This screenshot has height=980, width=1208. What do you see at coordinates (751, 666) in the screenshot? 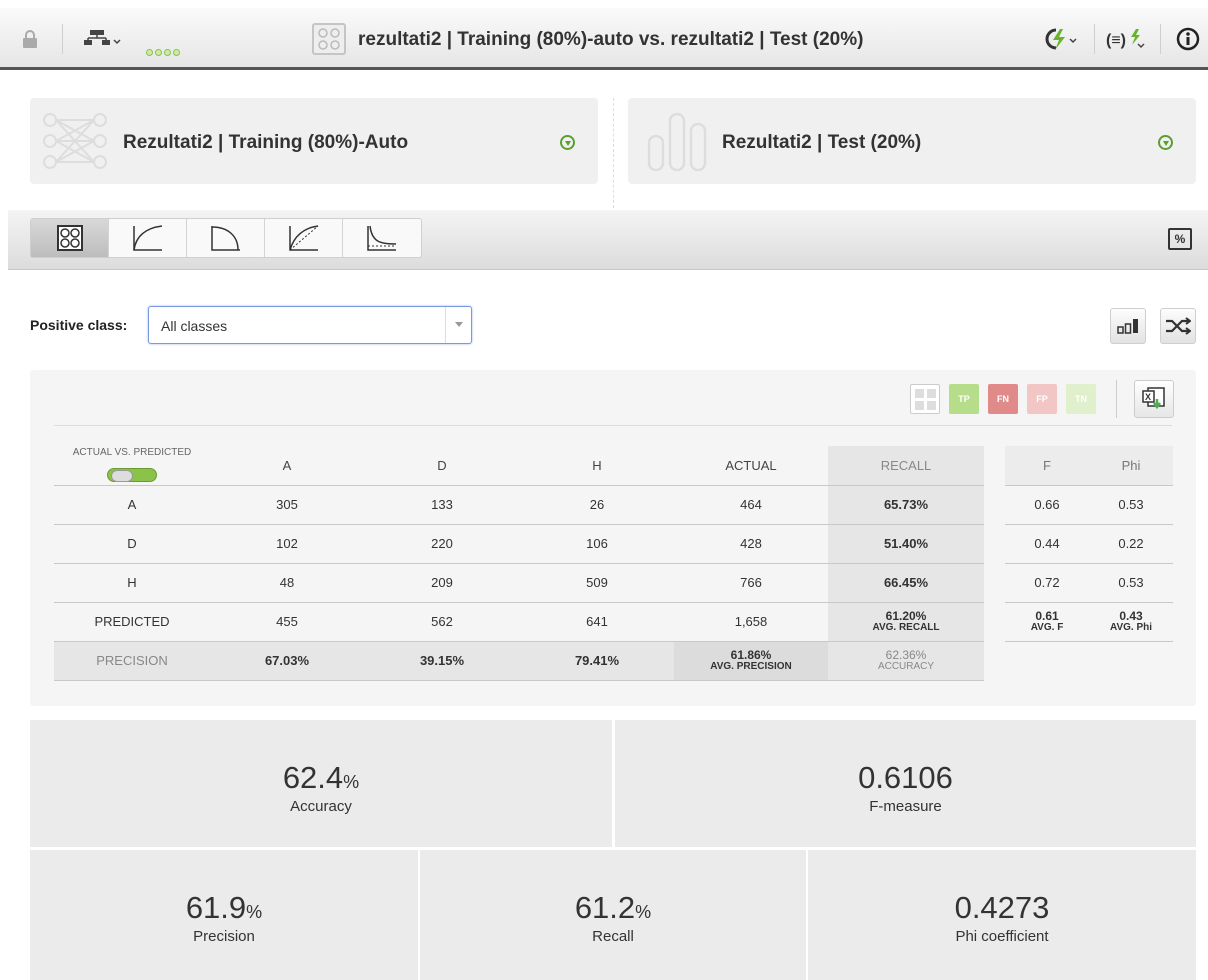
I see `avg-precision-label: AVG. PRECISION` at bounding box center [751, 666].